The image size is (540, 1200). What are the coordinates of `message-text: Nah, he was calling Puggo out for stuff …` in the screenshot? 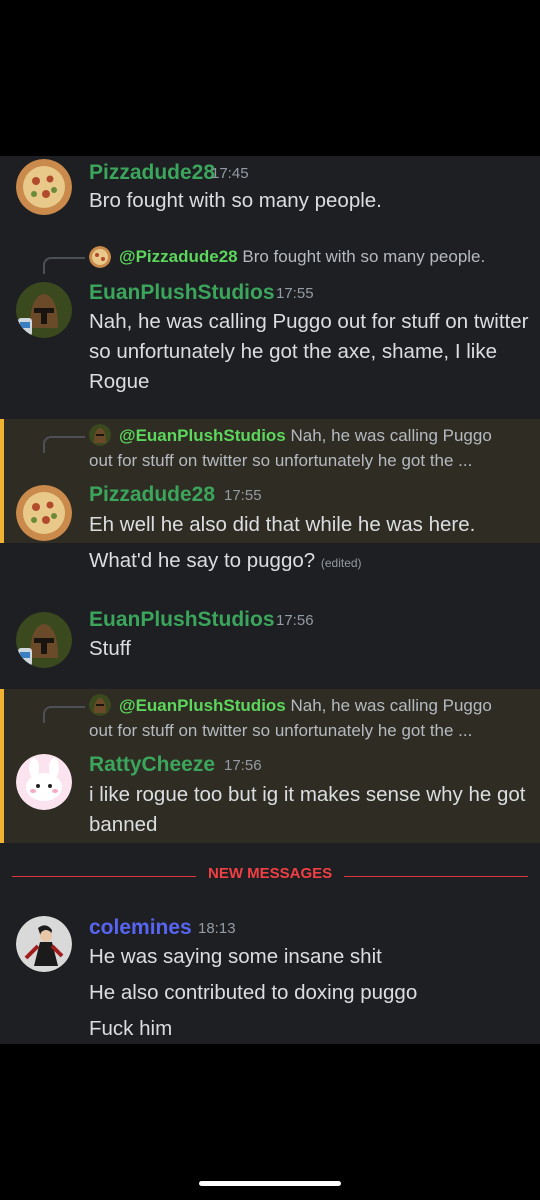 It's located at (309, 351).